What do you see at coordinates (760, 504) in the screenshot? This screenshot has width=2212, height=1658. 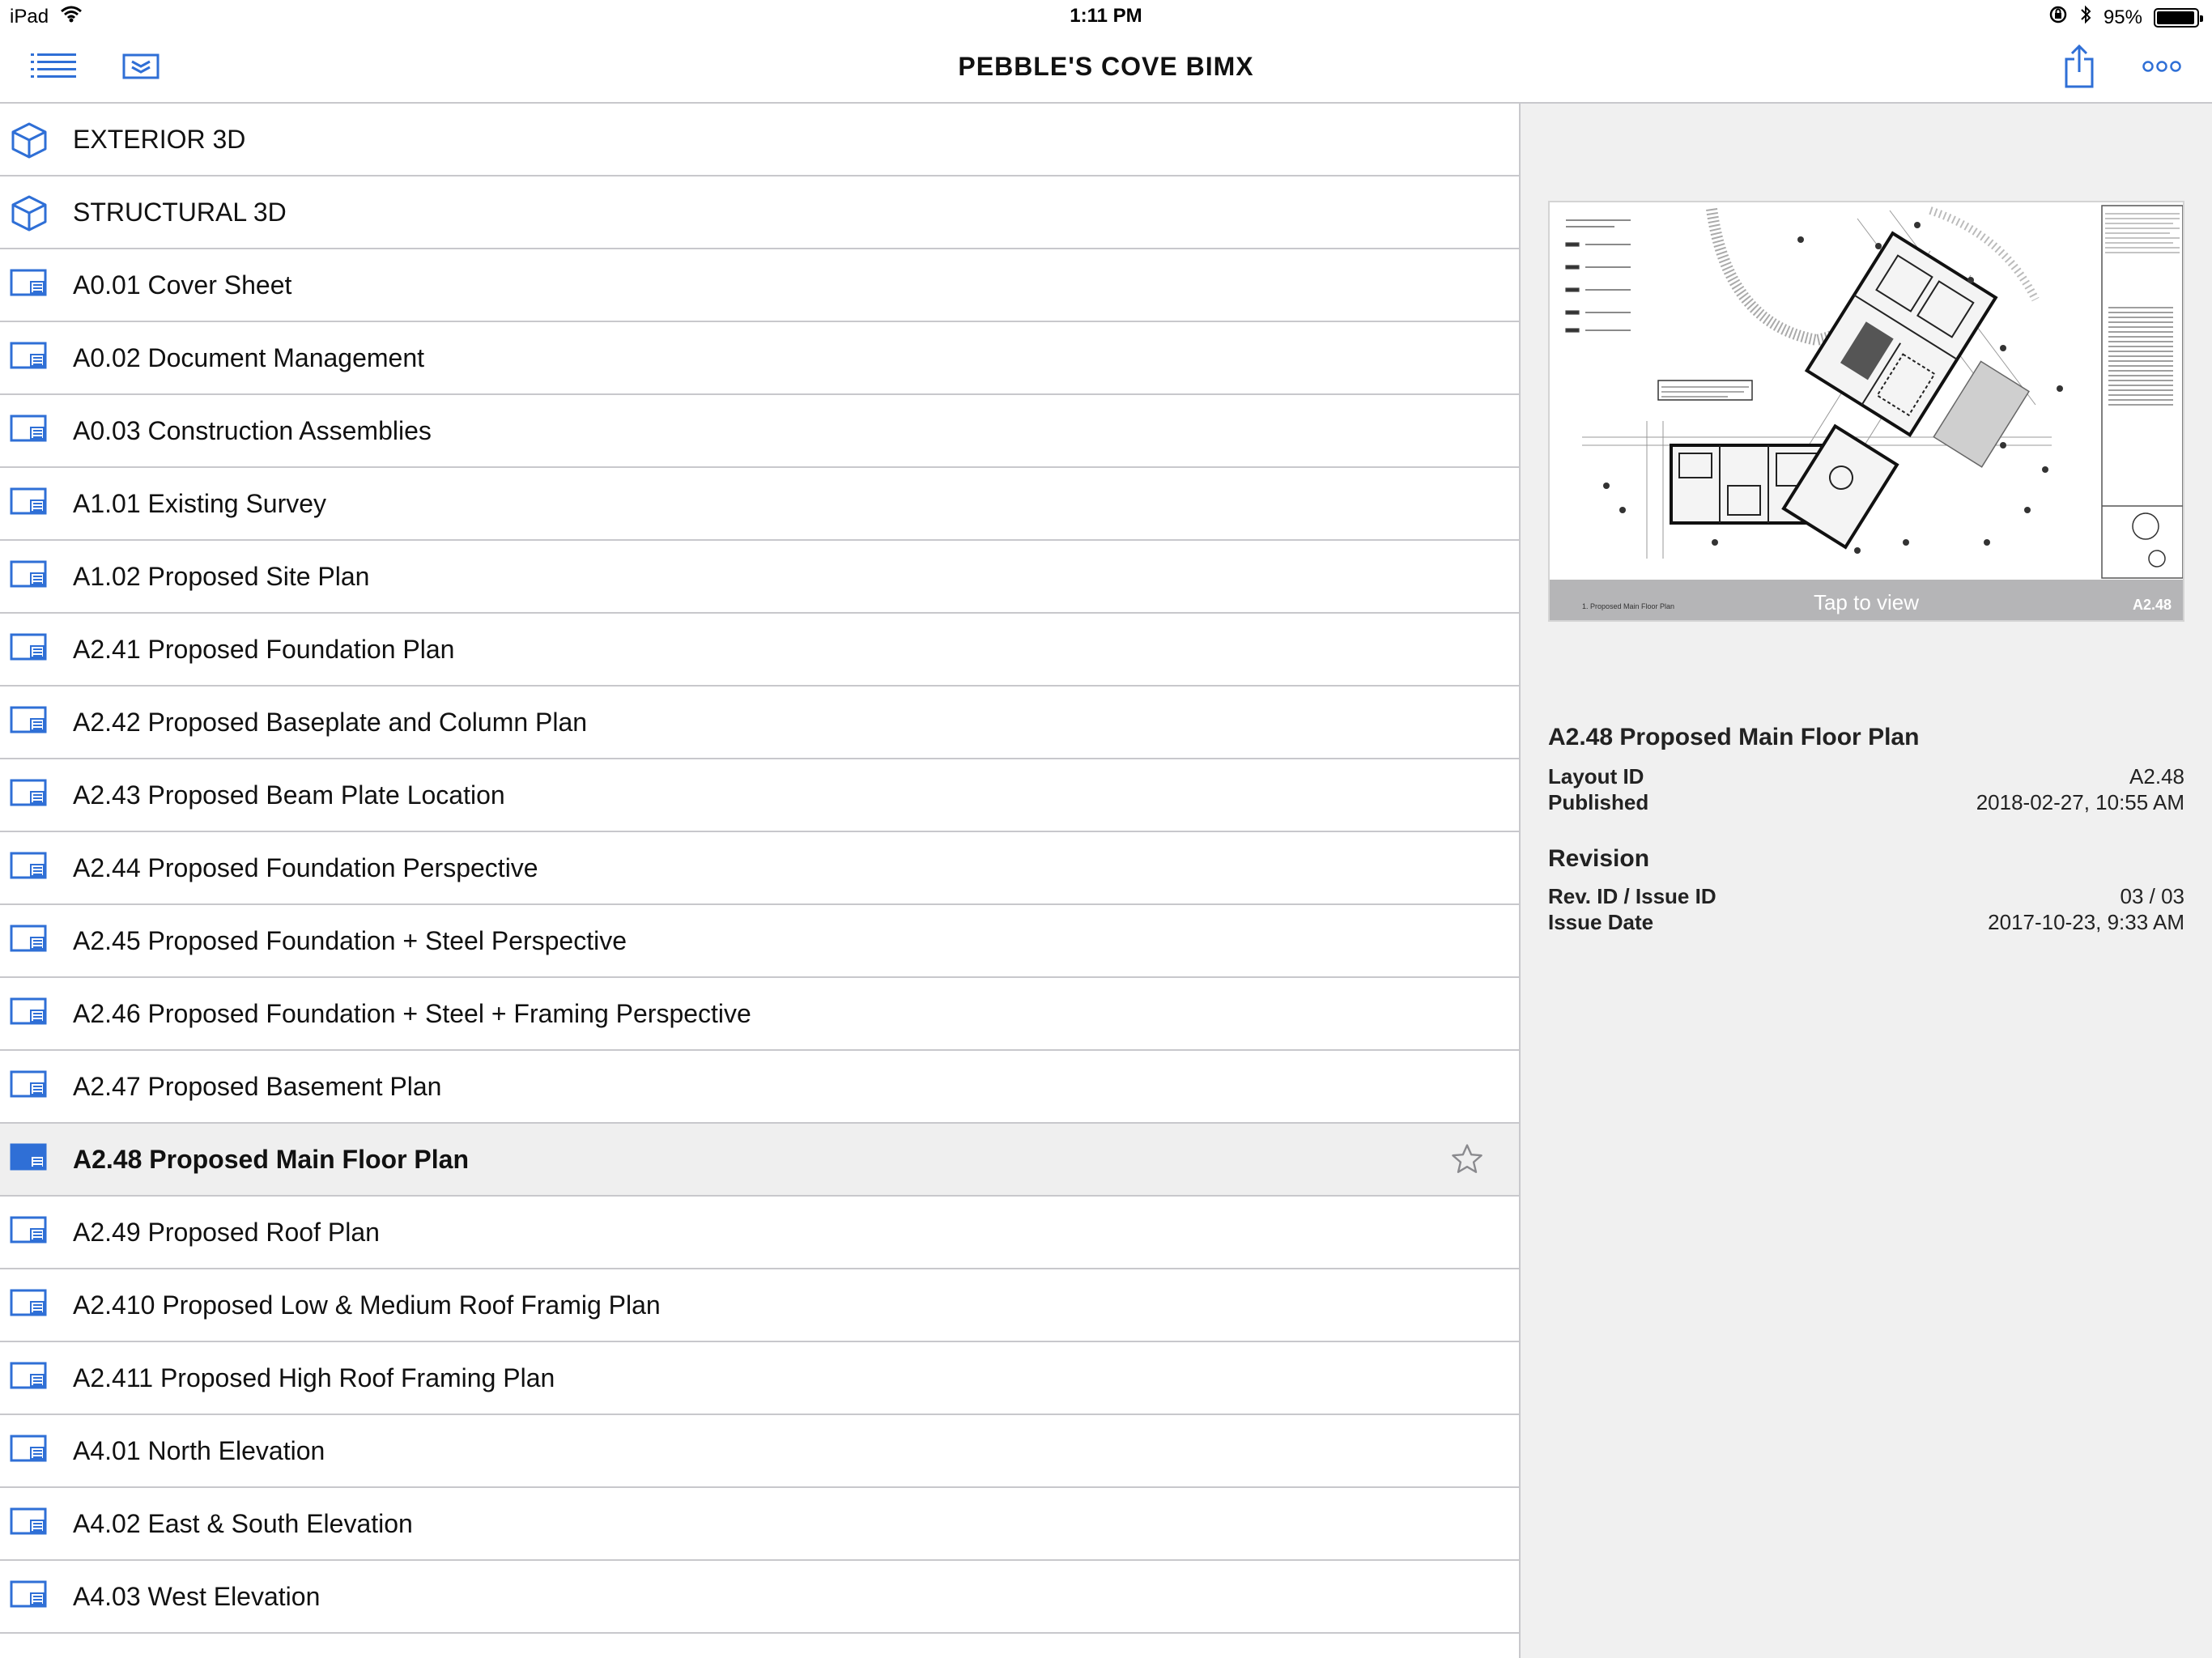 I see `list-item: A1.01 Existing Survey` at bounding box center [760, 504].